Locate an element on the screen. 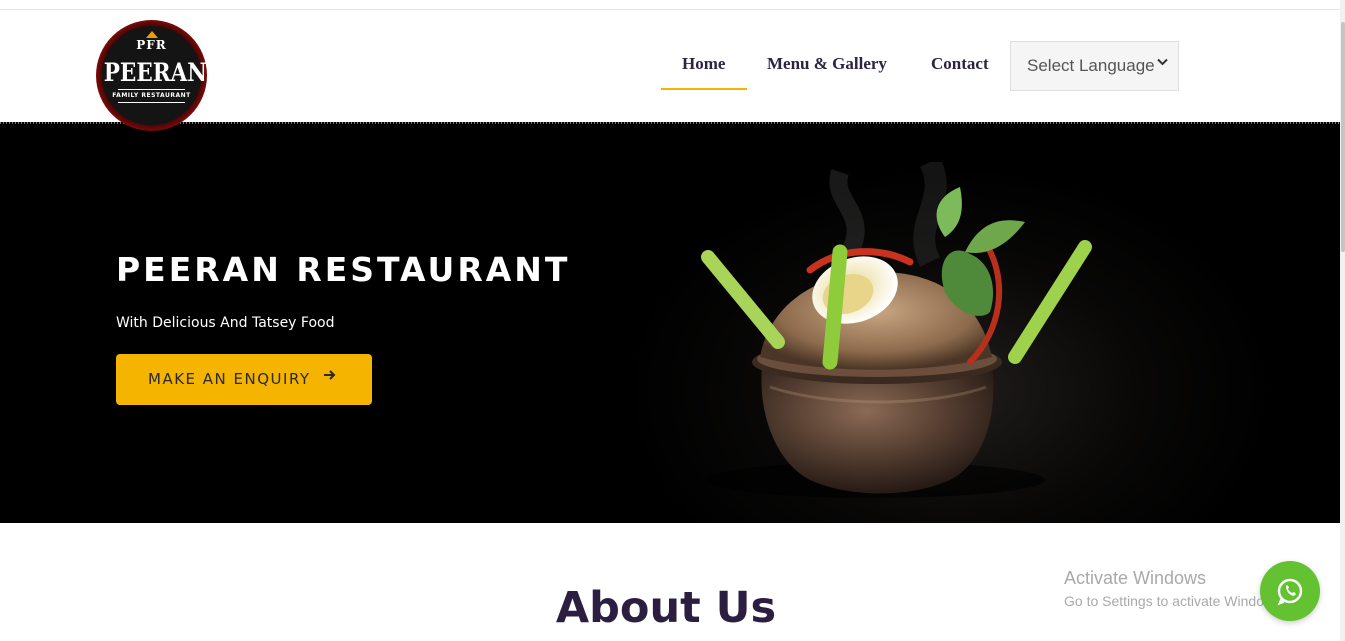  logo-roof-icon is located at coordinates (152, 34).